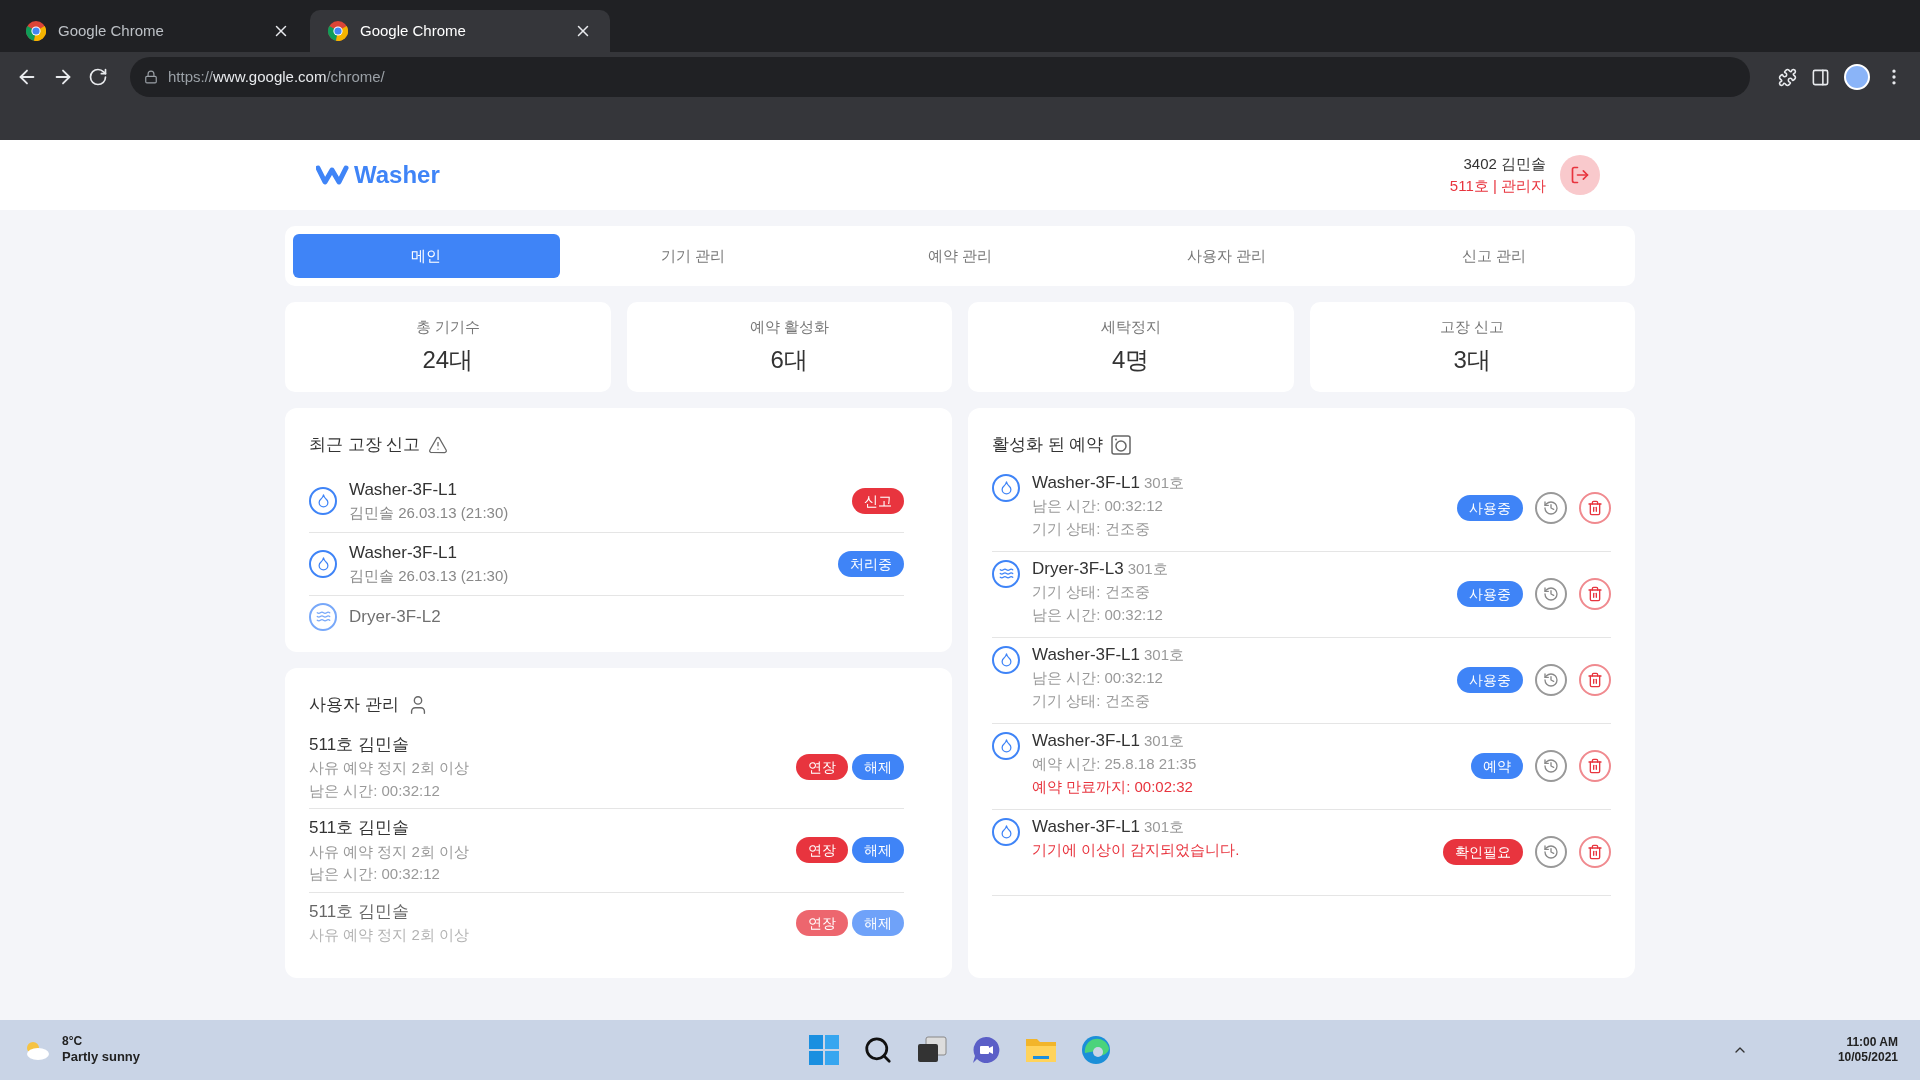  What do you see at coordinates (1867, 1057) in the screenshot?
I see `clock-date: 10/05/2021` at bounding box center [1867, 1057].